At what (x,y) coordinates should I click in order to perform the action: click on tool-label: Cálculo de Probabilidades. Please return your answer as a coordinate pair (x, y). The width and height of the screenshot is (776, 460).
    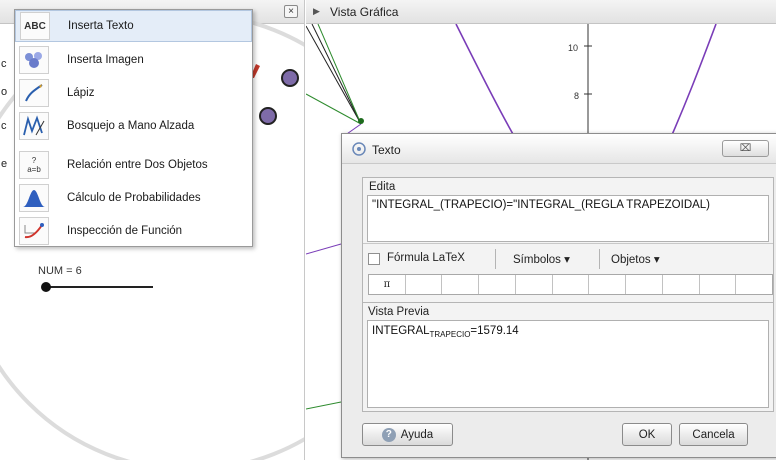
    Looking at the image, I should click on (134, 198).